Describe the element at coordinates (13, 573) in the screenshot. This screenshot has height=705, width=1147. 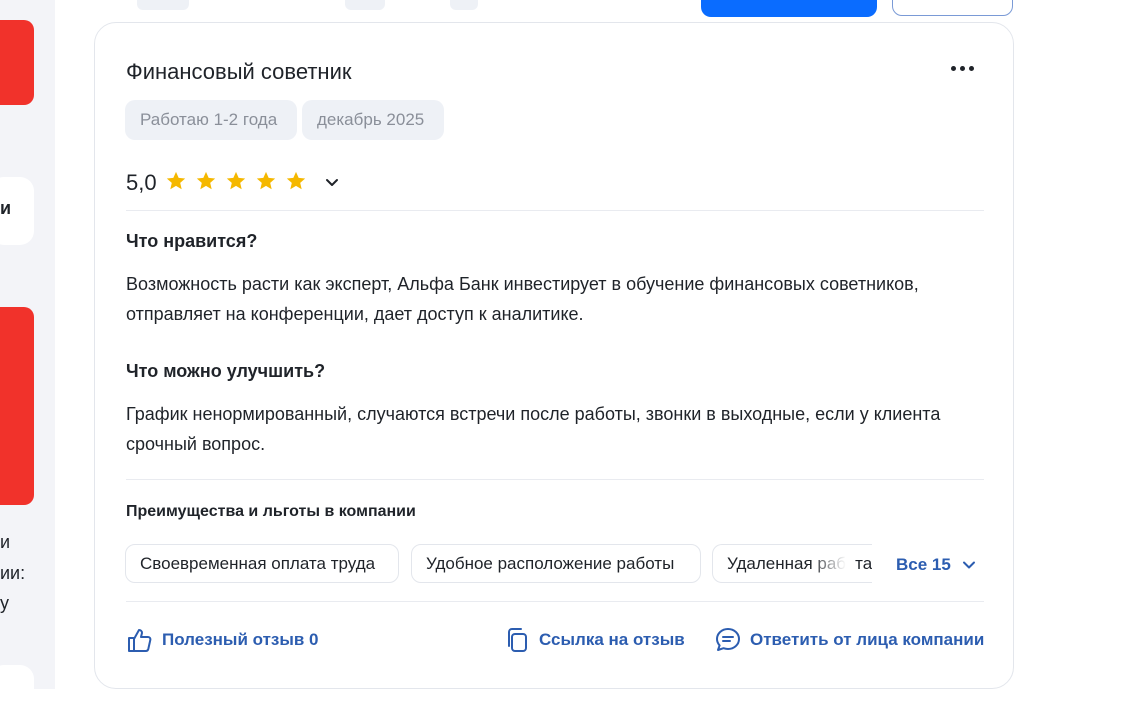
I see `sidebar-text: ии:` at that location.